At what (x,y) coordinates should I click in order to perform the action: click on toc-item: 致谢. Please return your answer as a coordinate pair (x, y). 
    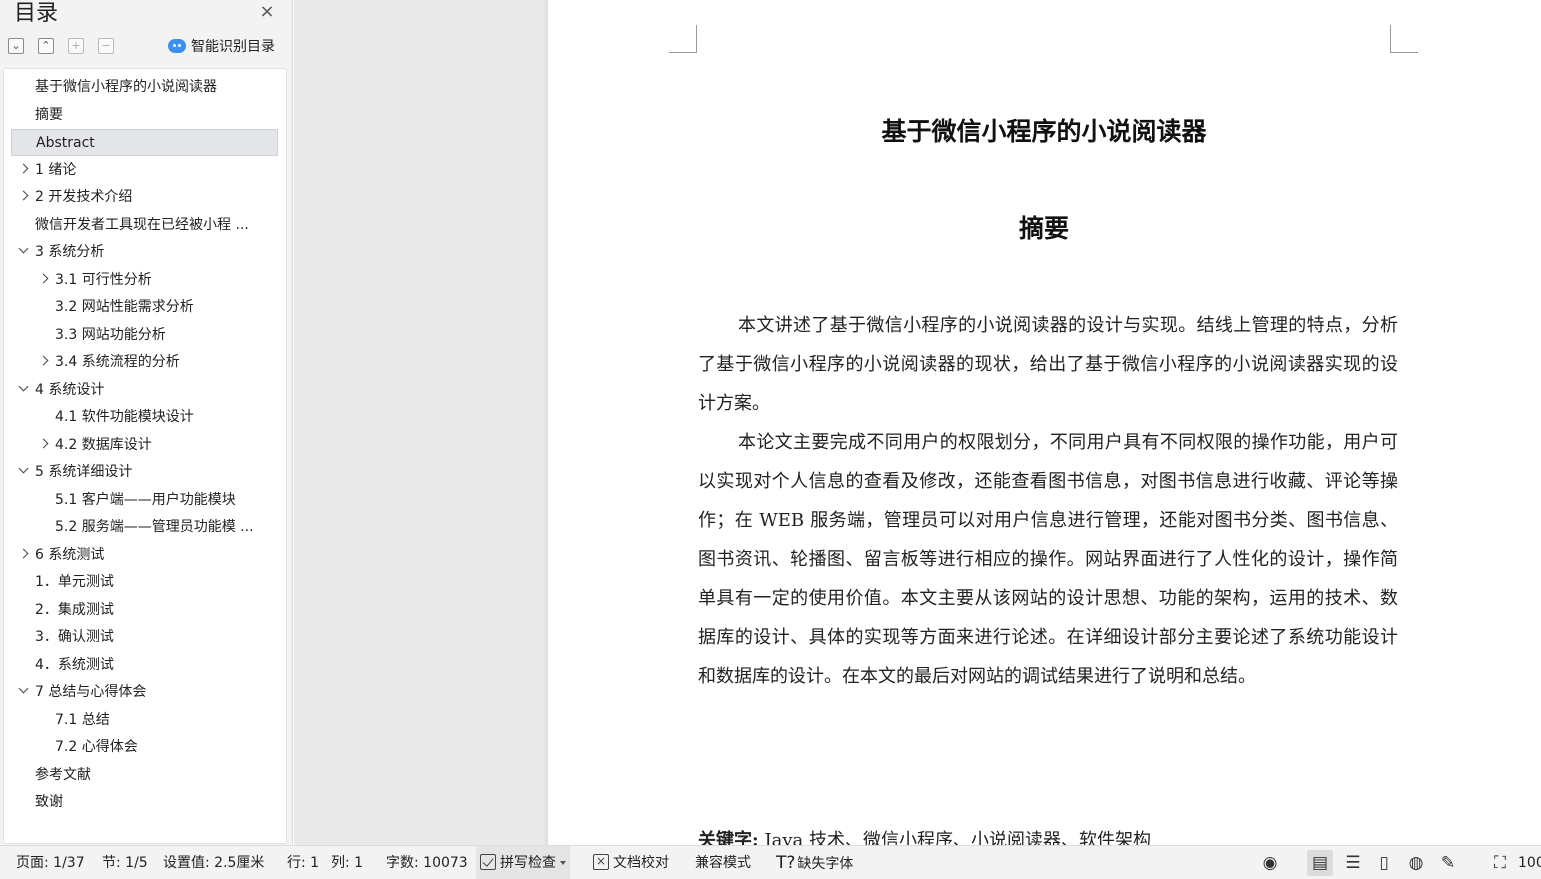
    Looking at the image, I should click on (144, 802).